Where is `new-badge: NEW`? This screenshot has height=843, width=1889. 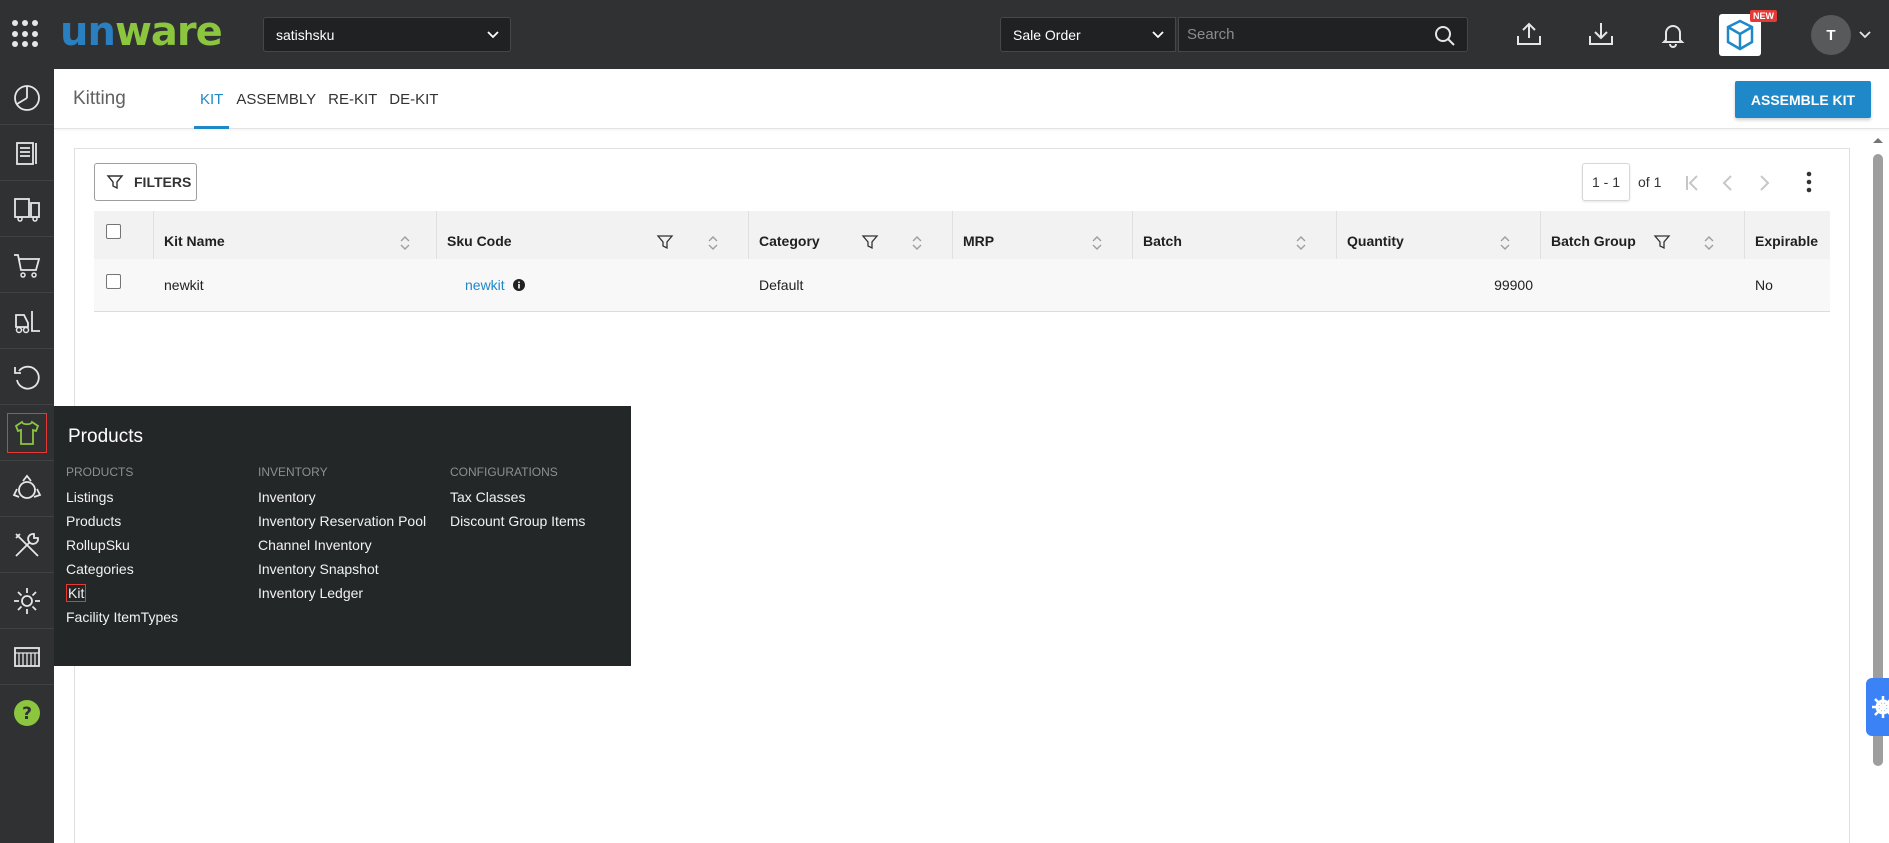 new-badge: NEW is located at coordinates (1763, 16).